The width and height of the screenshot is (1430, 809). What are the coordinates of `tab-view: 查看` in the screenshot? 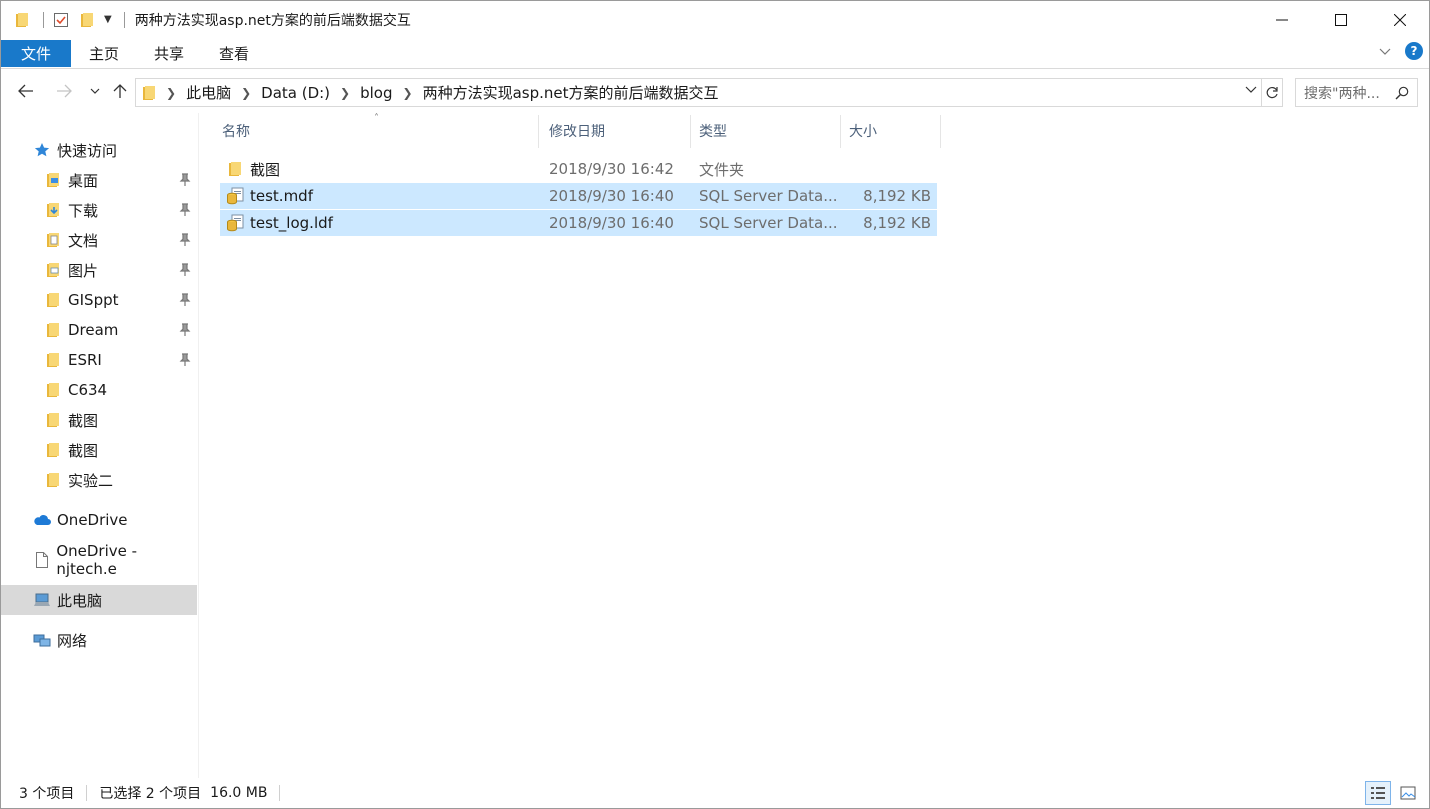 It's located at (234, 53).